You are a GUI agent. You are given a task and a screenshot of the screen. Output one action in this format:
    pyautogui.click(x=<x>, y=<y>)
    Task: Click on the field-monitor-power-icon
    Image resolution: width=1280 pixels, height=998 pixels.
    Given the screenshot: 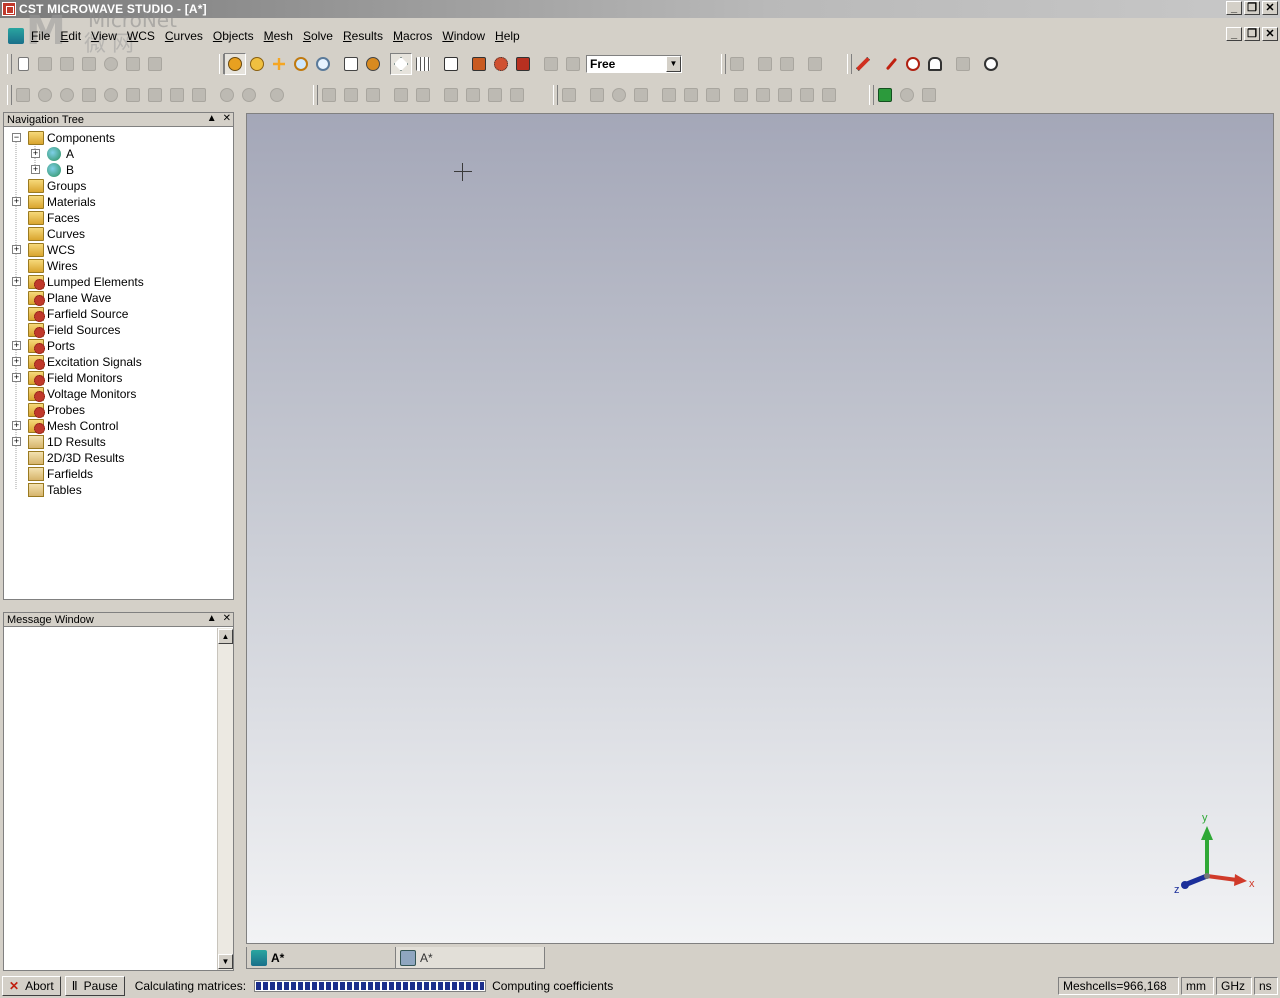 What is the action you would take?
    pyautogui.click(x=807, y=95)
    